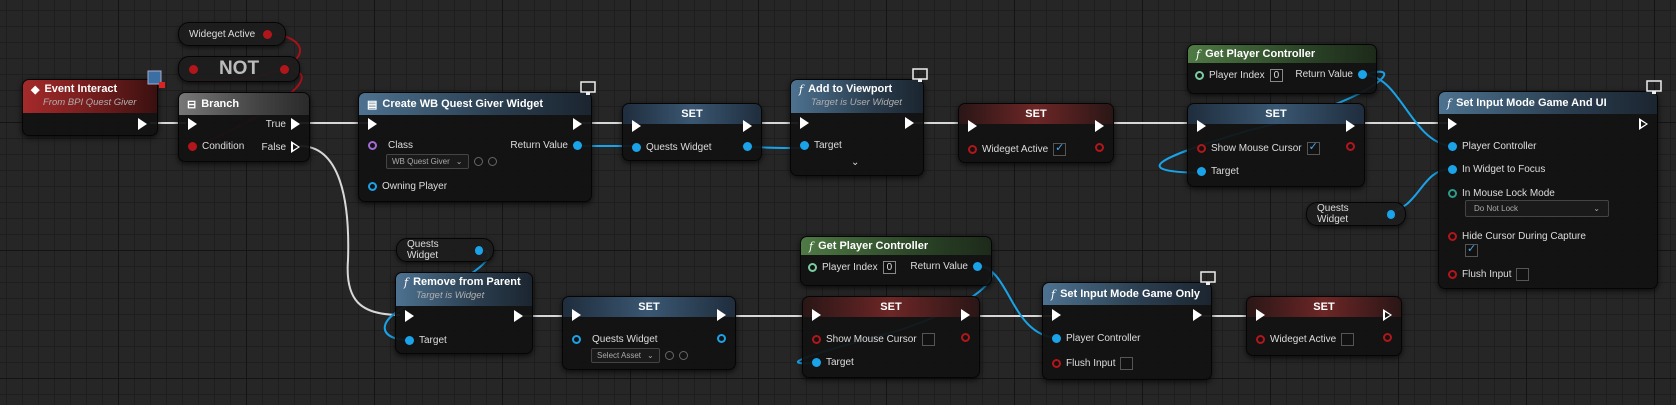 This screenshot has height=405, width=1676. I want to click on set-mouse-cursor-true-target-pin: Target, so click(1218, 171).